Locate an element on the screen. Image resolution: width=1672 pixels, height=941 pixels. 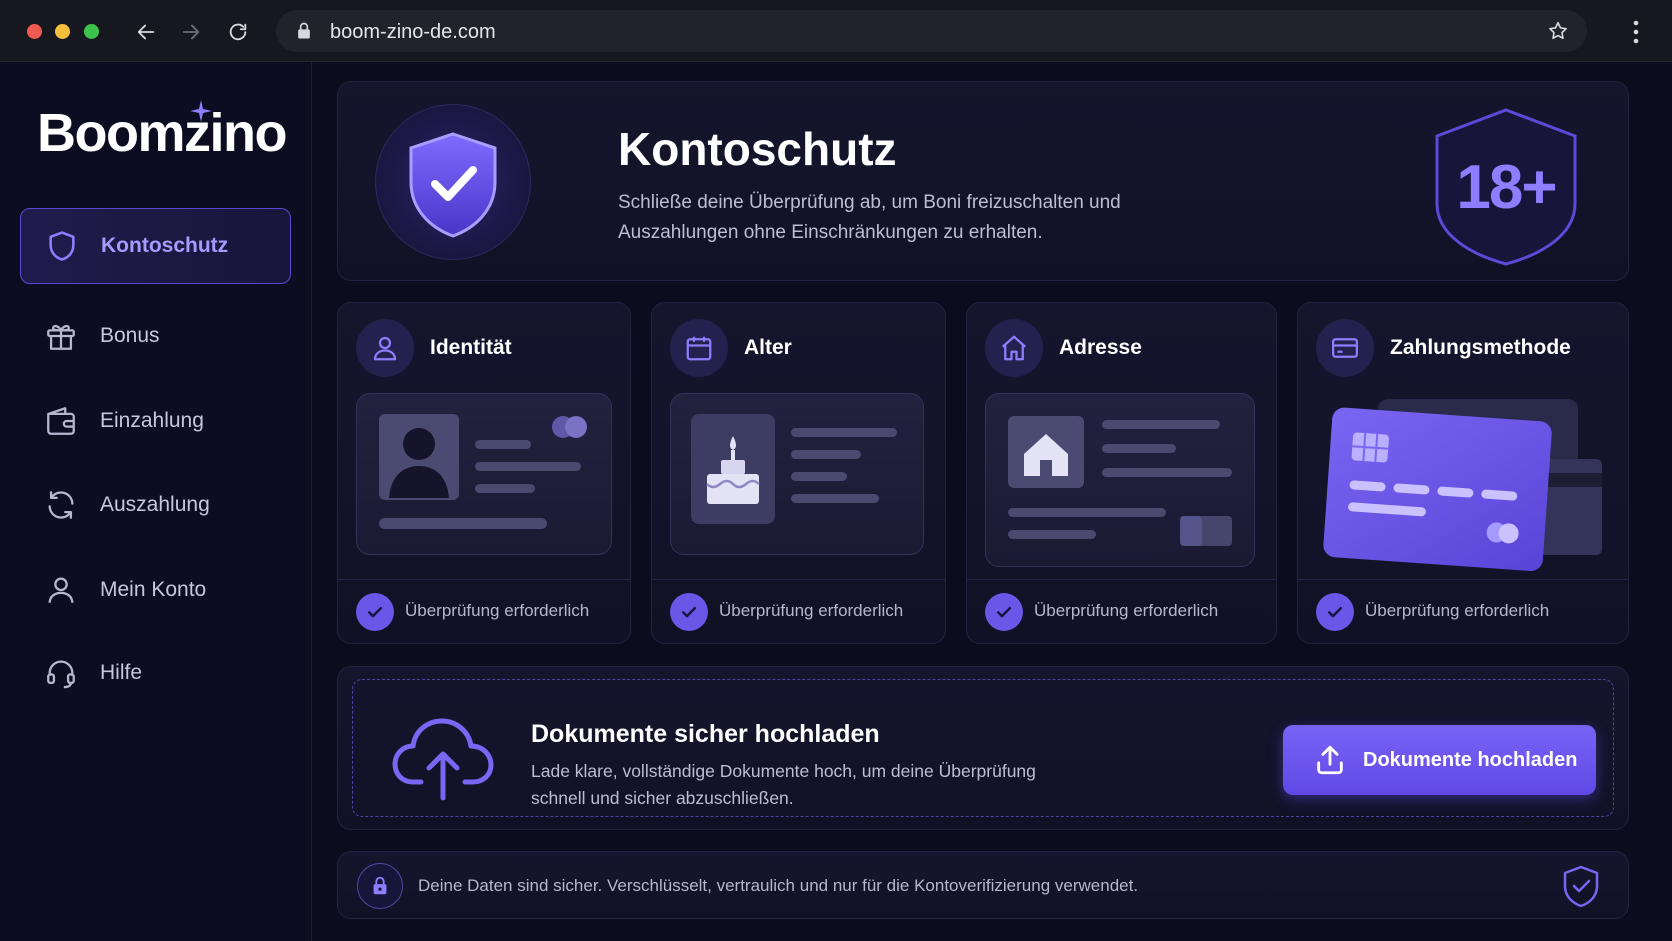
sparkle-icon is located at coordinates (201, 111).